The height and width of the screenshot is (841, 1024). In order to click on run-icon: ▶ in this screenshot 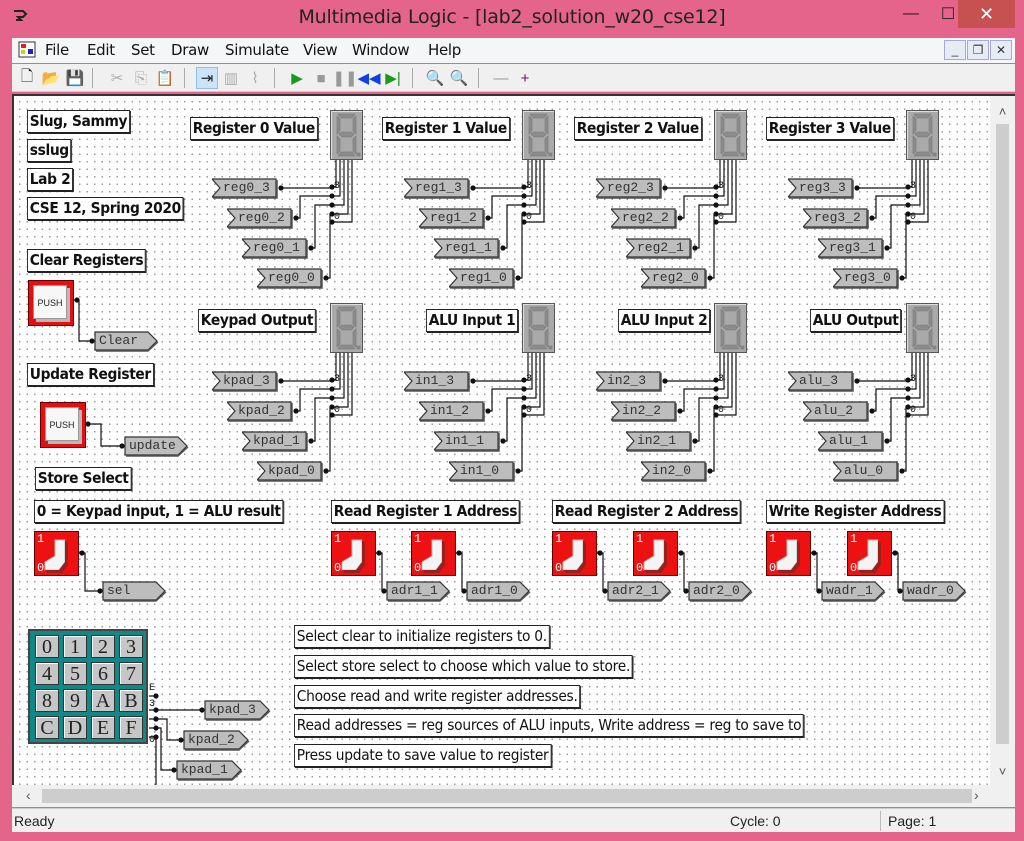, I will do `click(297, 78)`.